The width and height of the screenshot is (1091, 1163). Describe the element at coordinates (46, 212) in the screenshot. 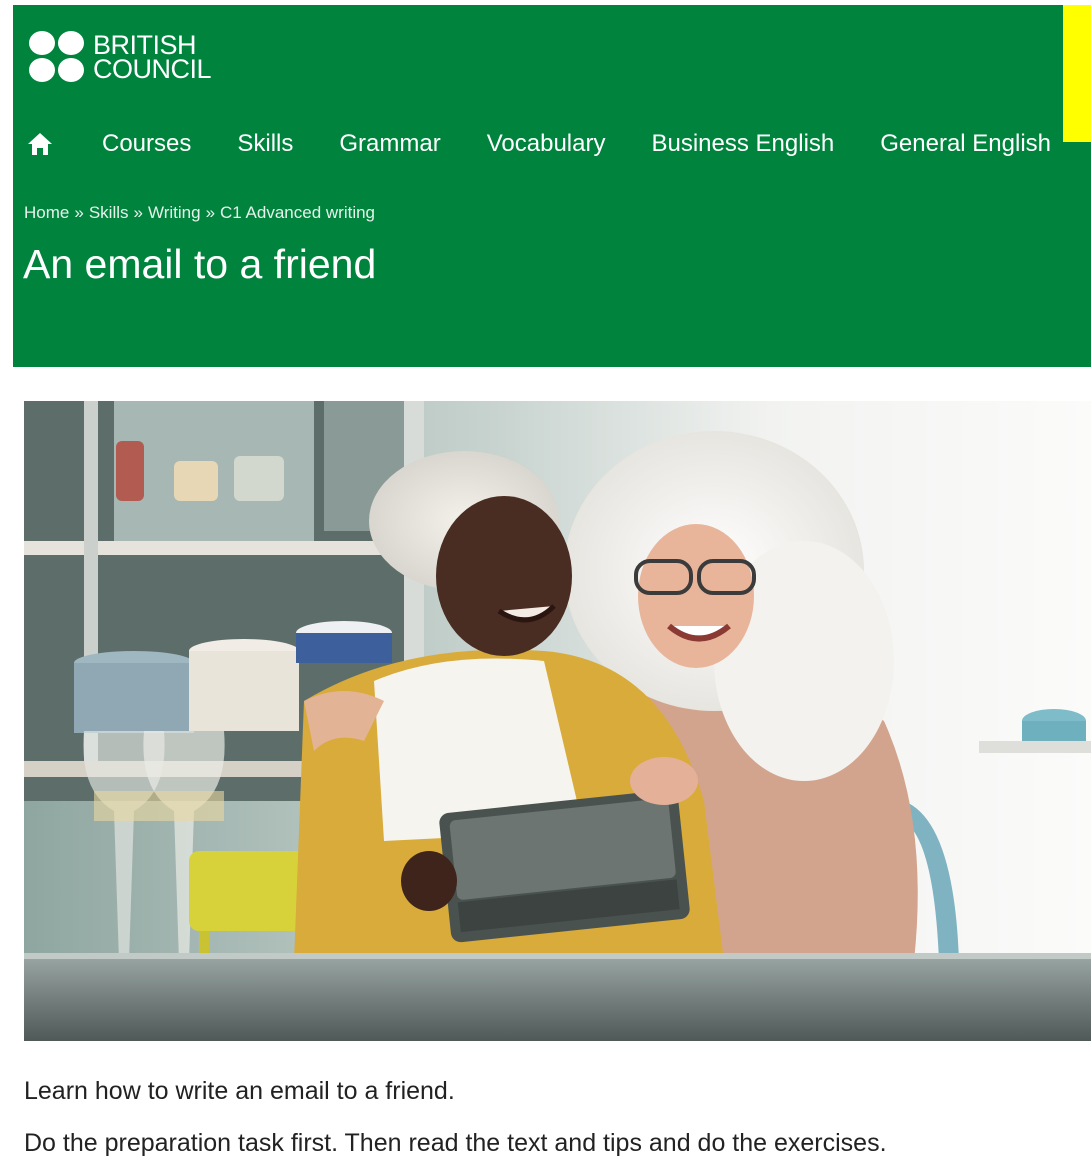

I see `breadcrumb-home: Home` at that location.